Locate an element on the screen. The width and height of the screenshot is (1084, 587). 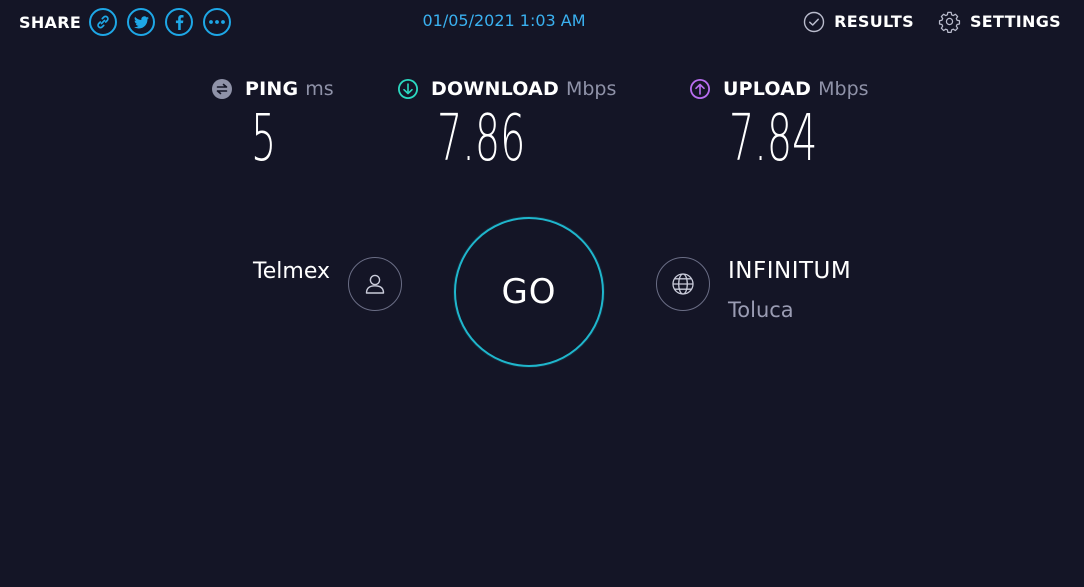
top-nav: RESULTS SETTINGS is located at coordinates (932, 21).